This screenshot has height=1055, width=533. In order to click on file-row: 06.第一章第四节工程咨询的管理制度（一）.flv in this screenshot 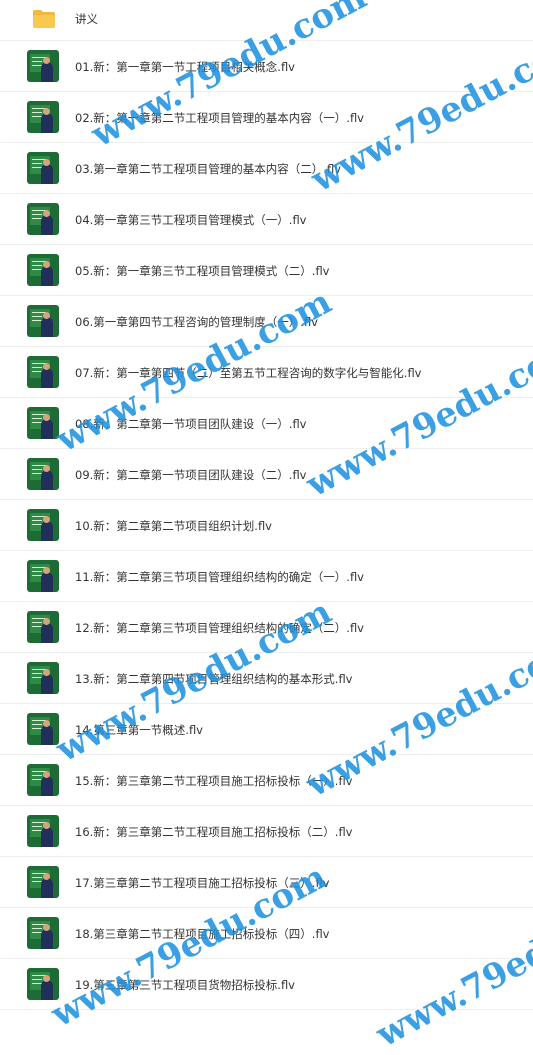, I will do `click(266, 321)`.